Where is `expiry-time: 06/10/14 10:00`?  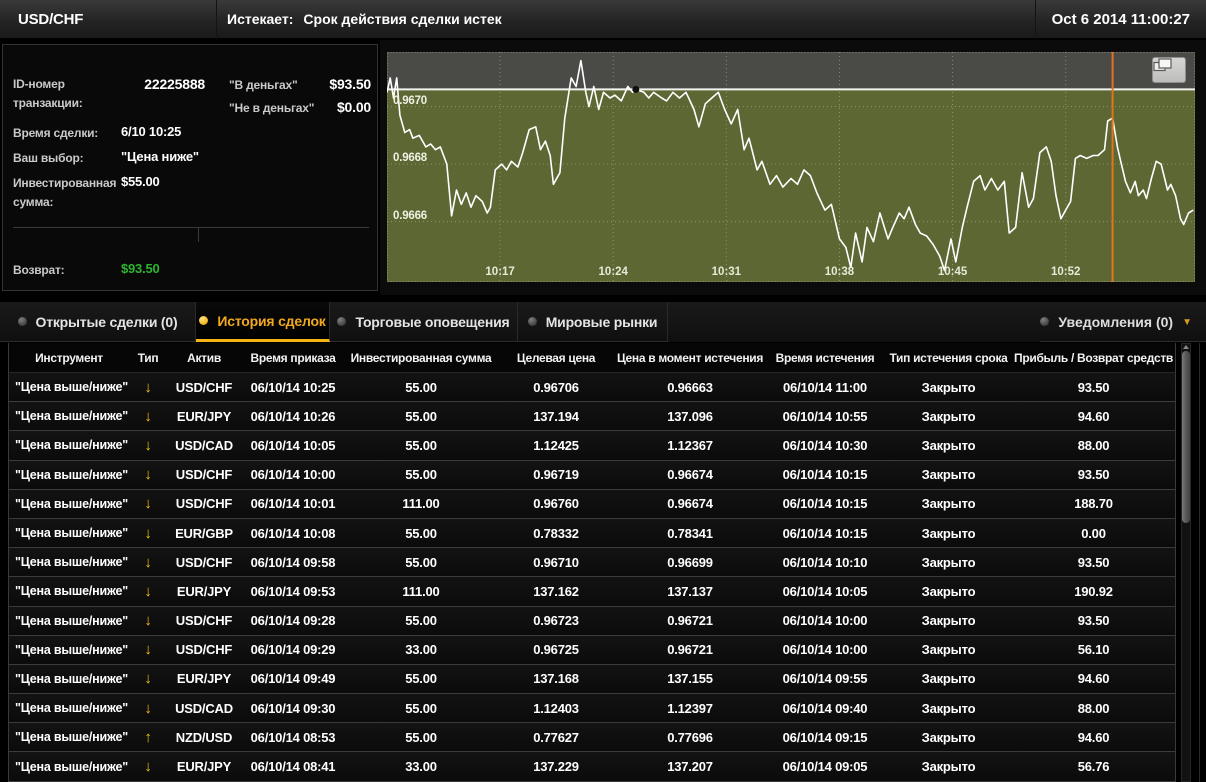 expiry-time: 06/10/14 10:00 is located at coordinates (825, 621).